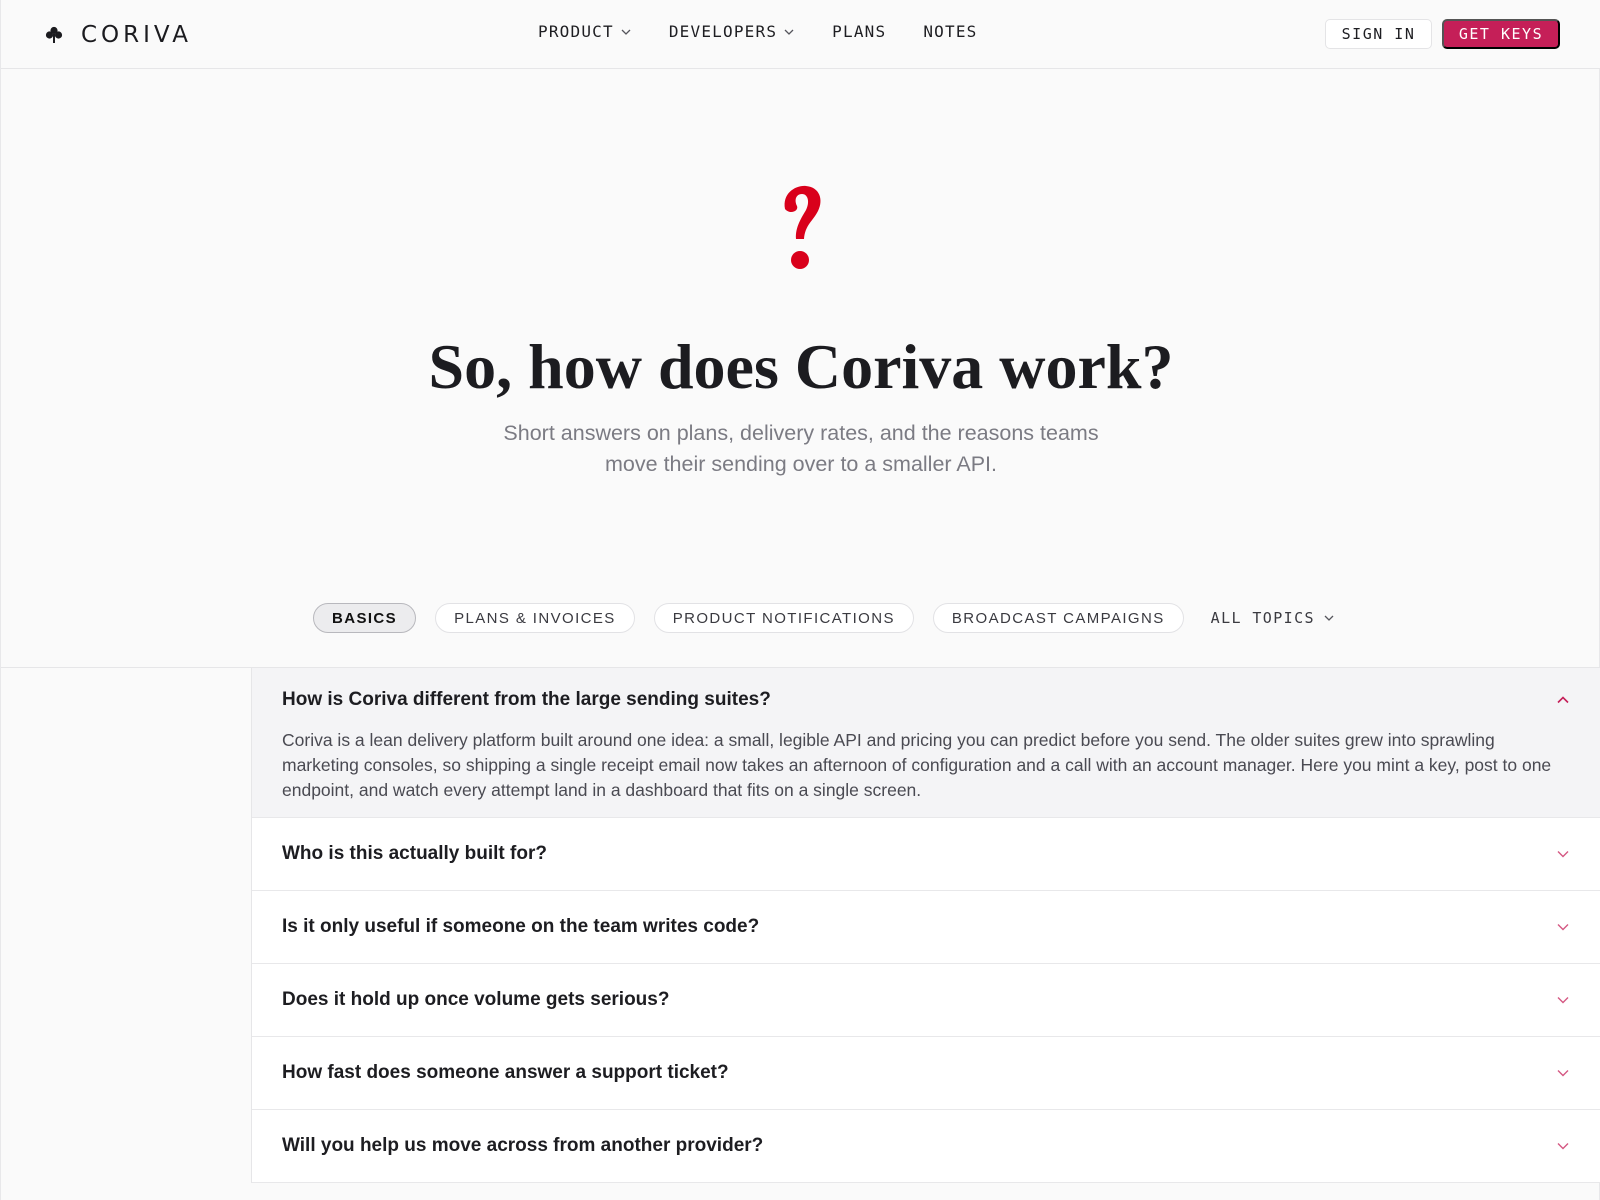 This screenshot has height=1200, width=1600. I want to click on topic-pill-plans-invoices: PLANS & INVOICES, so click(535, 618).